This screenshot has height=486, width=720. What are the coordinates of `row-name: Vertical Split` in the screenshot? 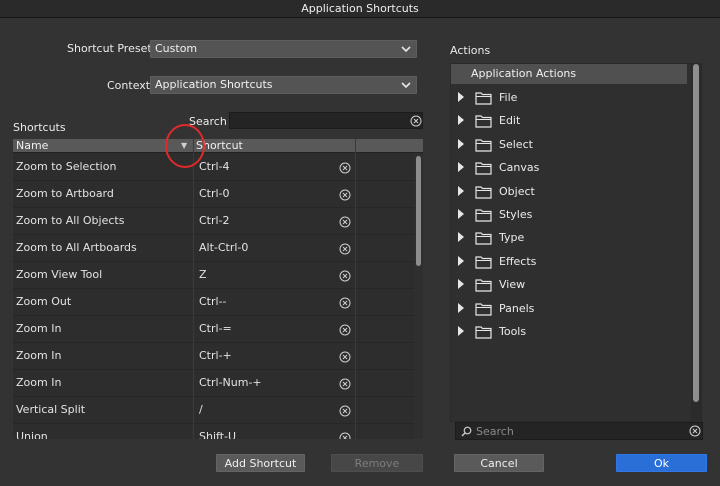 It's located at (51, 409).